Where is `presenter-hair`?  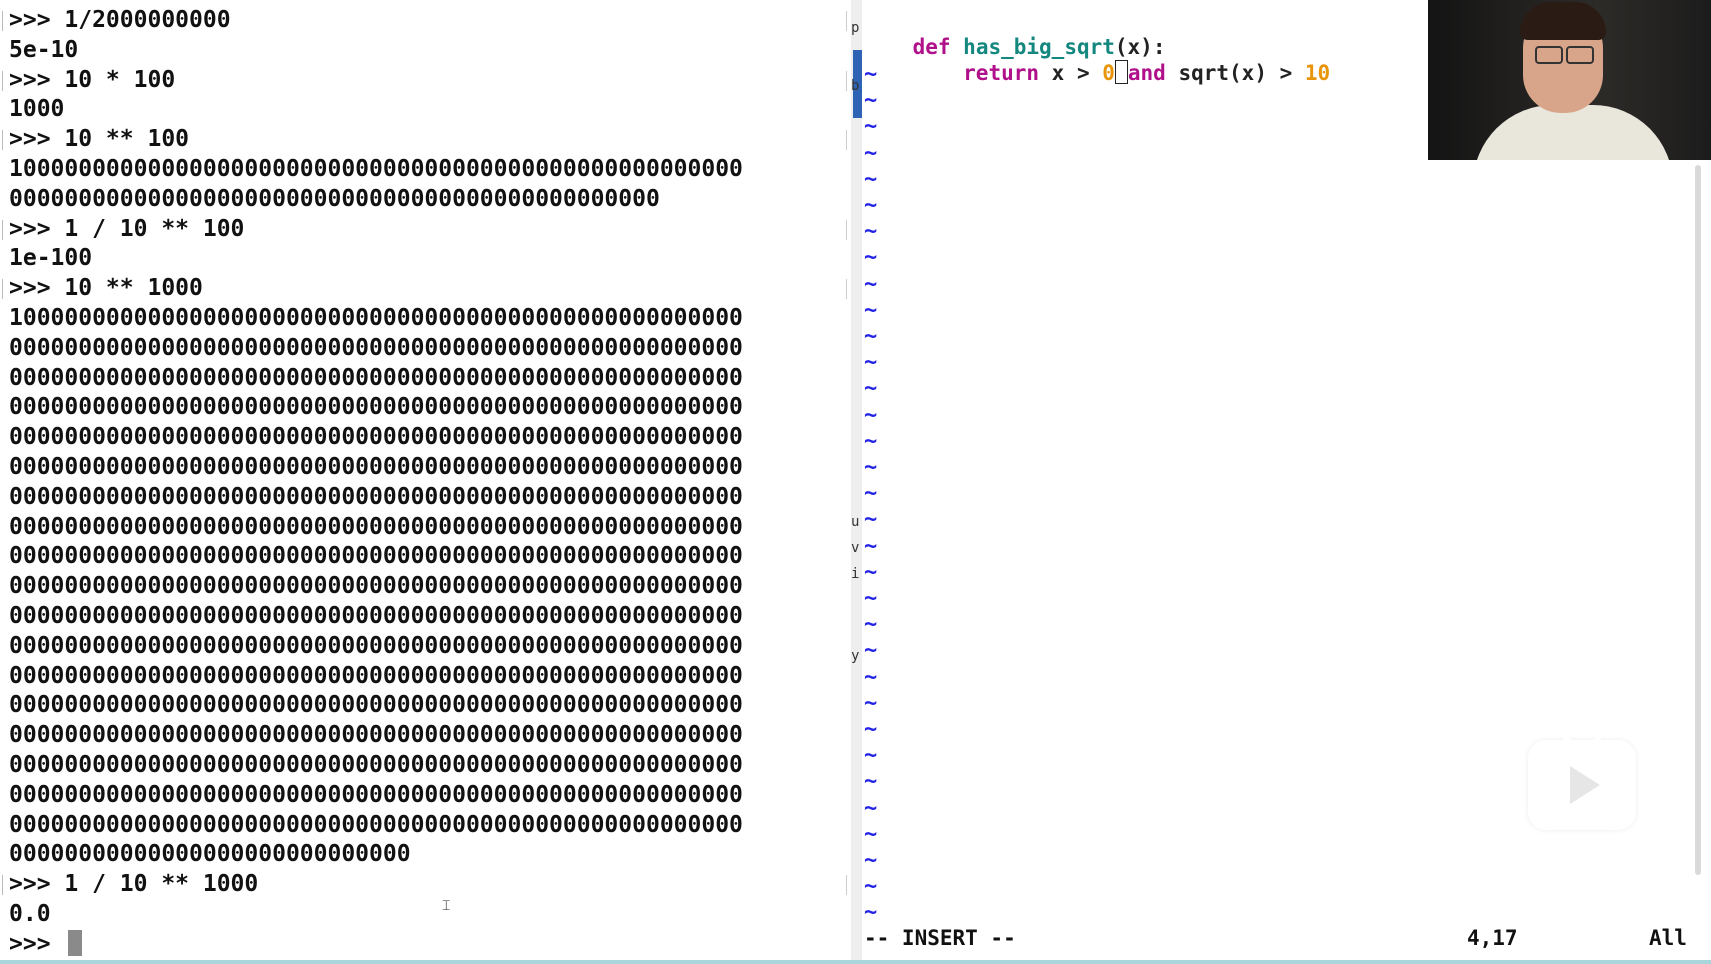 presenter-hair is located at coordinates (1563, 21).